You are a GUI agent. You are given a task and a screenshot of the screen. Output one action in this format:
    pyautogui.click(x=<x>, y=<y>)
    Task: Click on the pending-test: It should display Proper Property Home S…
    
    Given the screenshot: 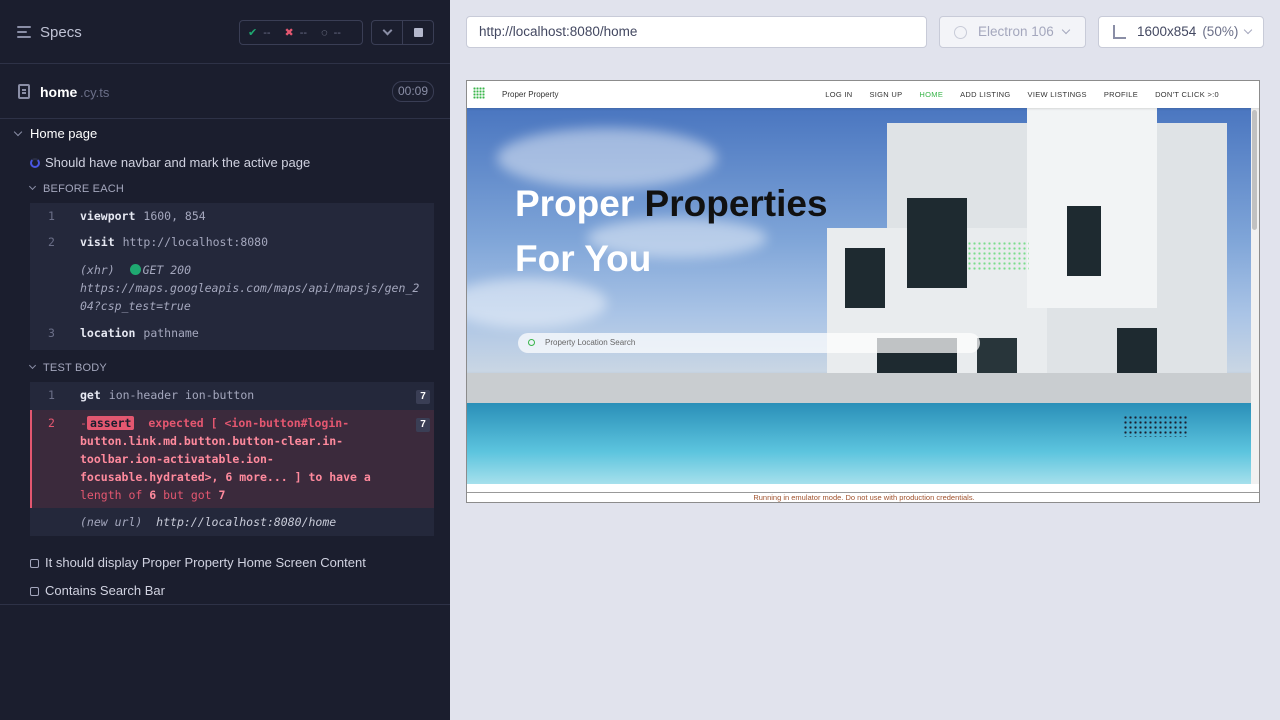 What is the action you would take?
    pyautogui.click(x=198, y=562)
    